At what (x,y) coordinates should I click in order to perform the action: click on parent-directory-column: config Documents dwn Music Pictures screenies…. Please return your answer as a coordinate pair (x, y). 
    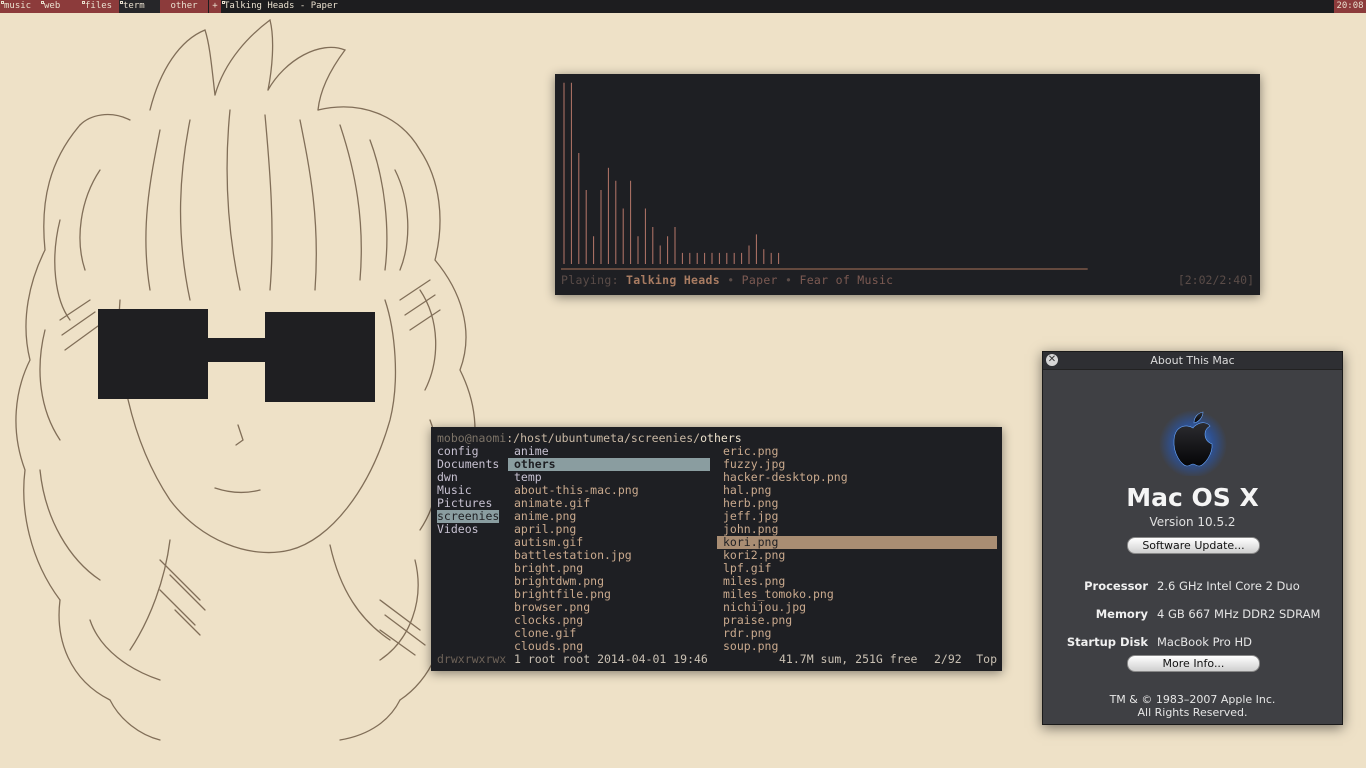
    Looking at the image, I should click on (469, 490).